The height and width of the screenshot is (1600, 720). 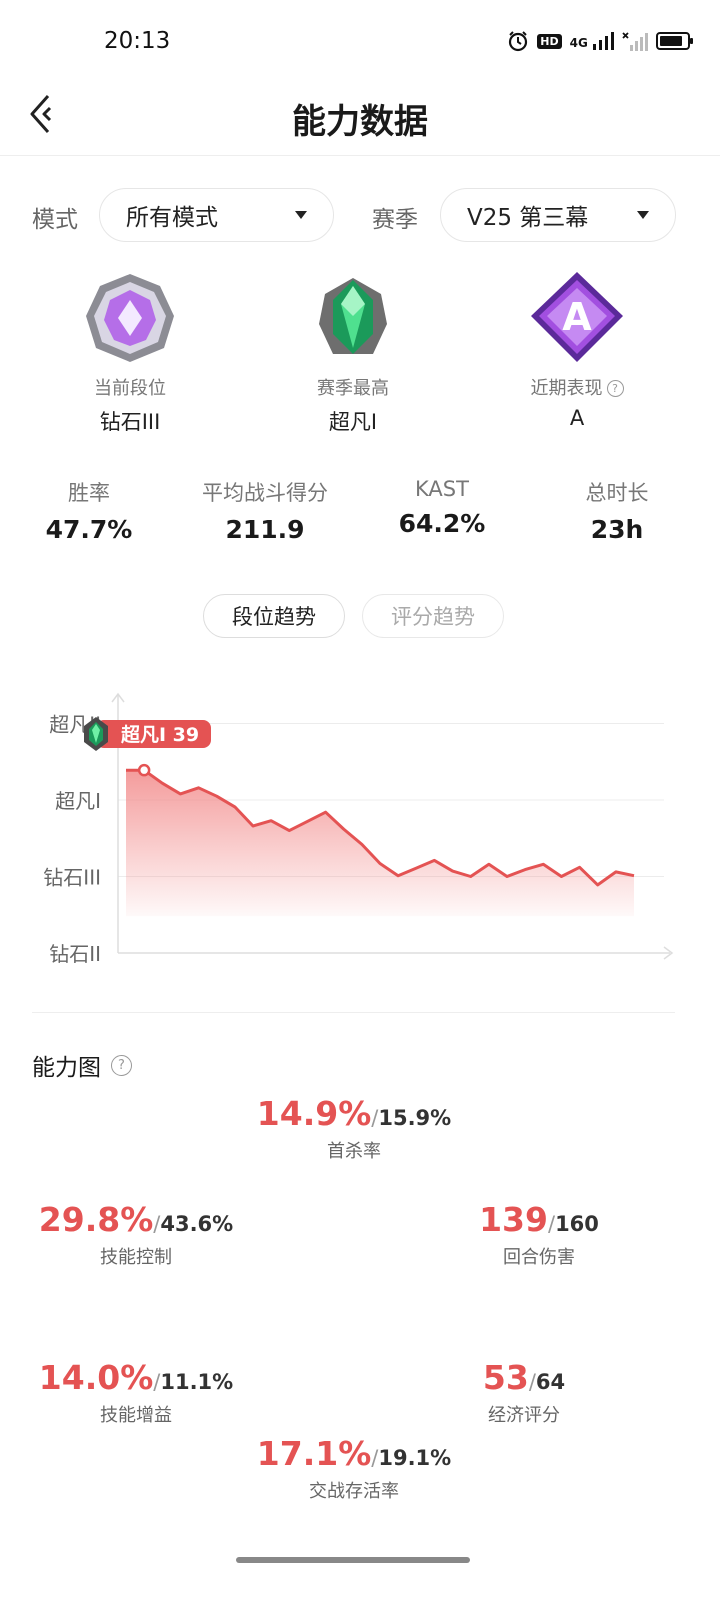 What do you see at coordinates (314, 1113) in the screenshot?
I see `metric-value: 14.9%` at bounding box center [314, 1113].